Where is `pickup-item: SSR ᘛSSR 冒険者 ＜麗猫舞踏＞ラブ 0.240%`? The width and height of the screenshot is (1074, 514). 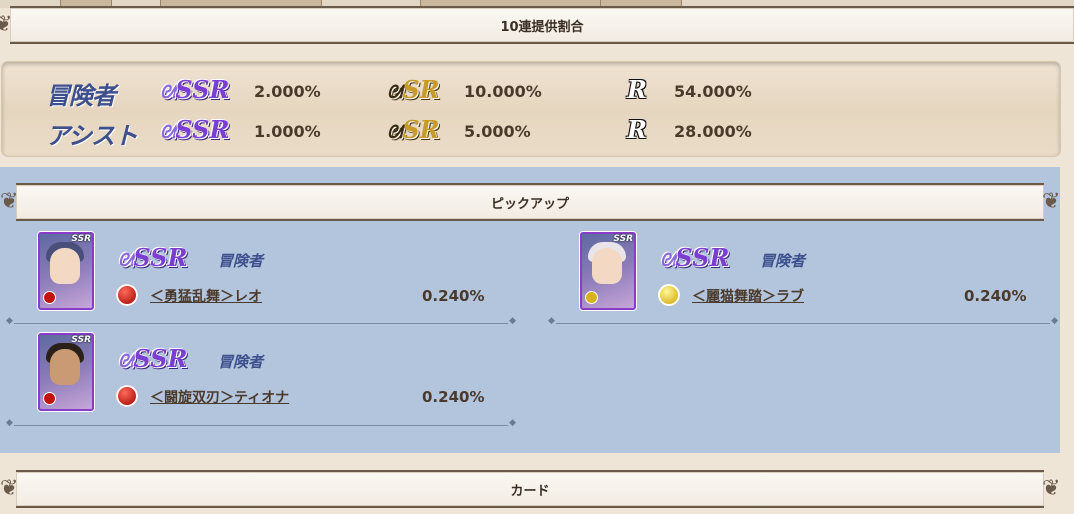 pickup-item: SSR ᘛSSR 冒険者 ＜麗猫舞踏＞ラブ 0.240% is located at coordinates (815, 272).